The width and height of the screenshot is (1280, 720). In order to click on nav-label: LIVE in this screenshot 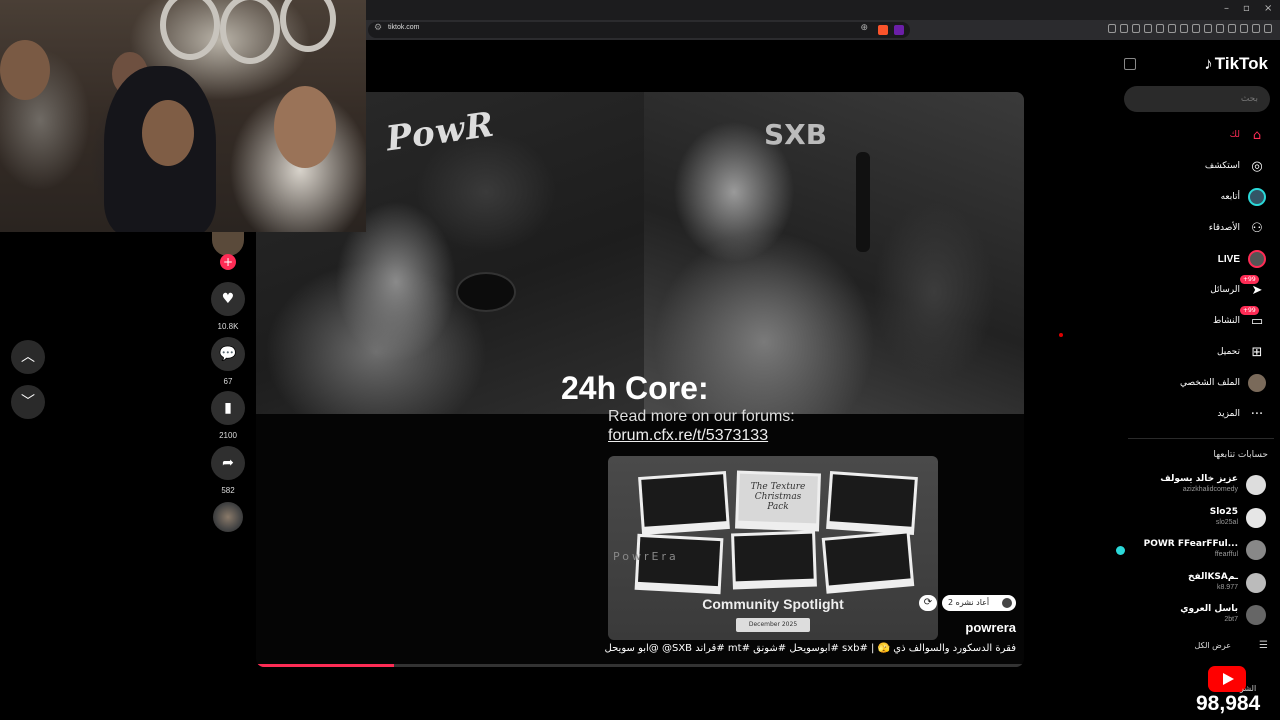, I will do `click(1228, 259)`.